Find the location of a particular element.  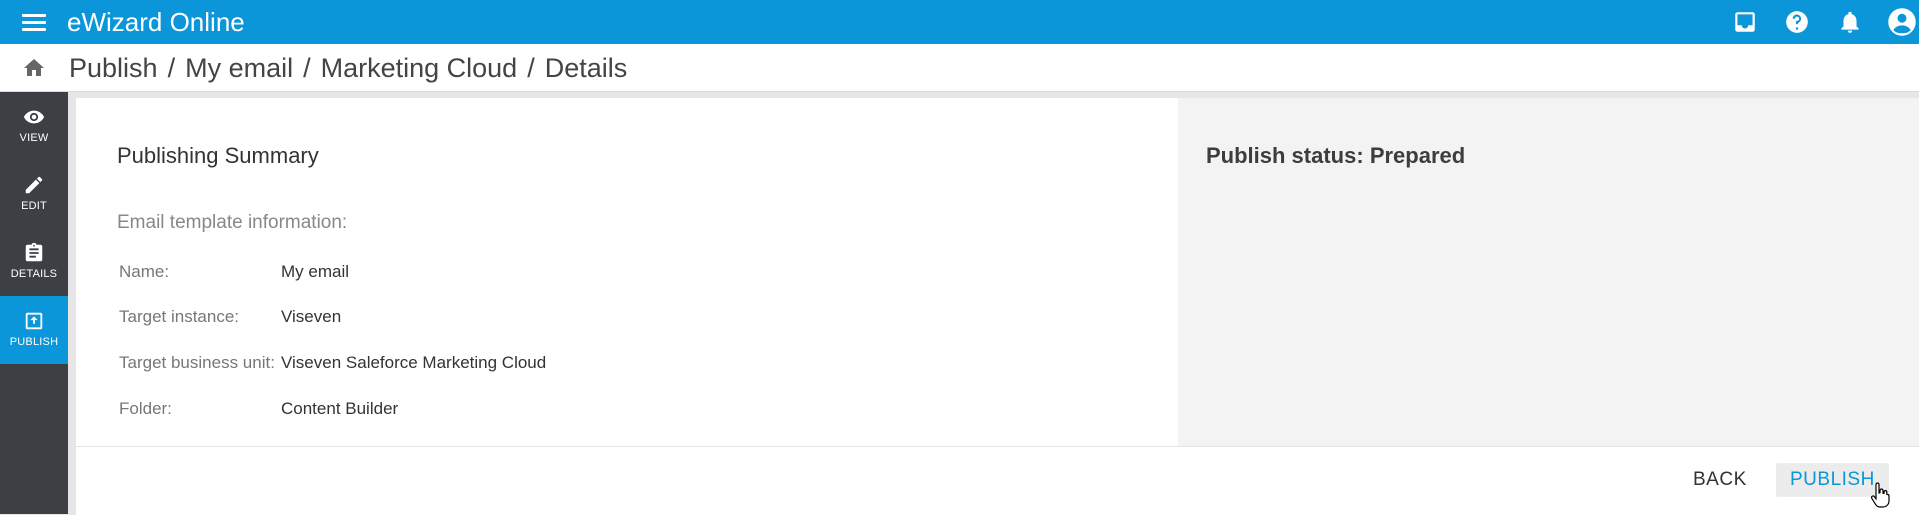

action-footer: BACK PUBLISH is located at coordinates (997, 480).